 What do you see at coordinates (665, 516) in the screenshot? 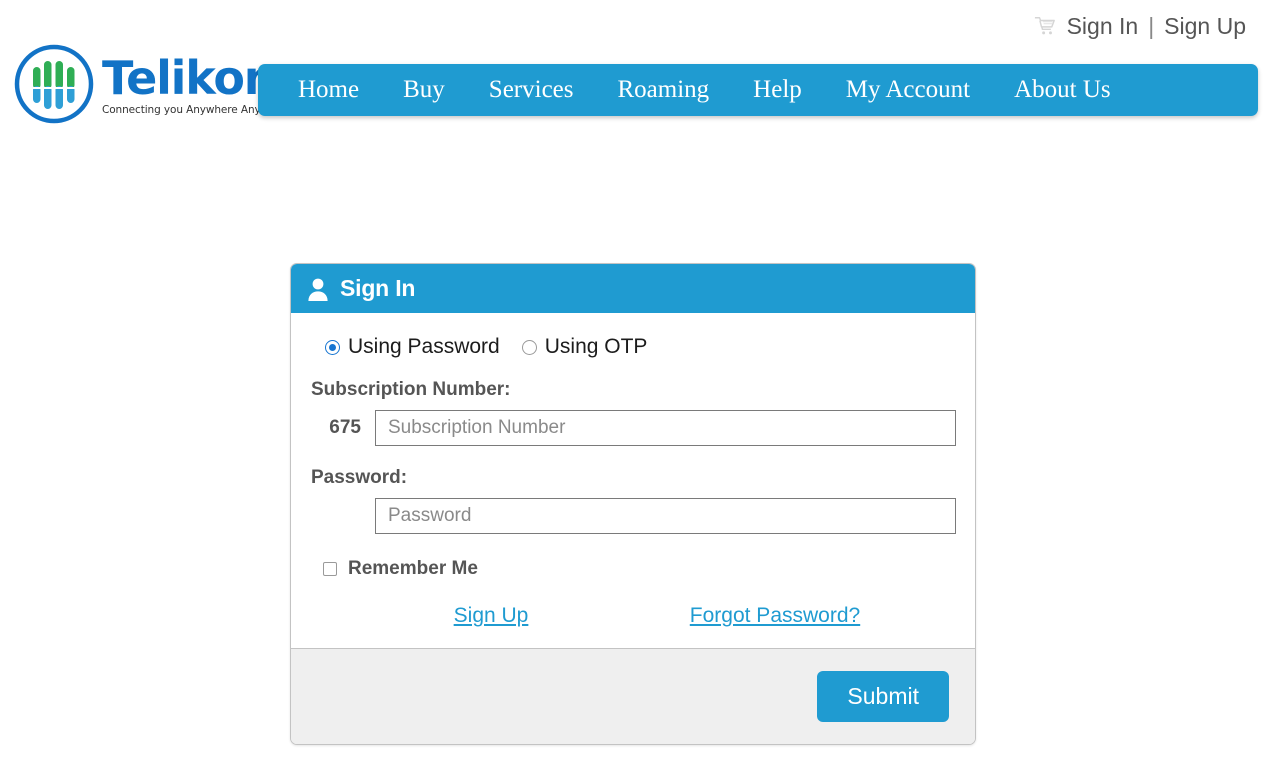
I see `password-input` at bounding box center [665, 516].